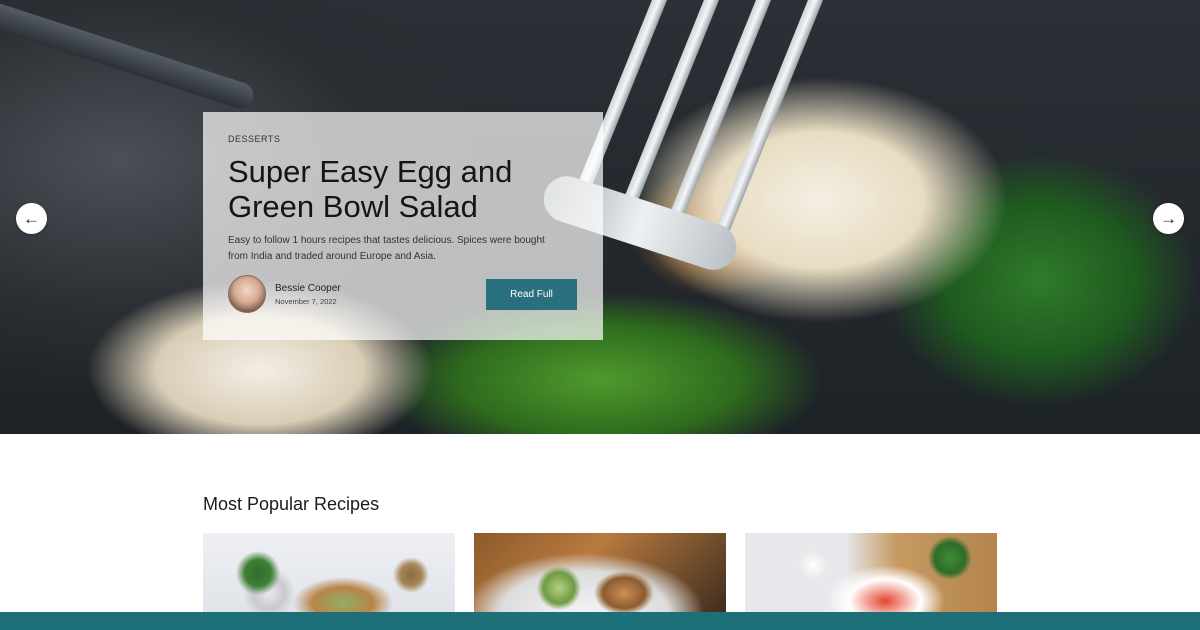 This screenshot has width=1200, height=630. Describe the element at coordinates (531, 294) in the screenshot. I see `read-full-button: Read Full` at that location.